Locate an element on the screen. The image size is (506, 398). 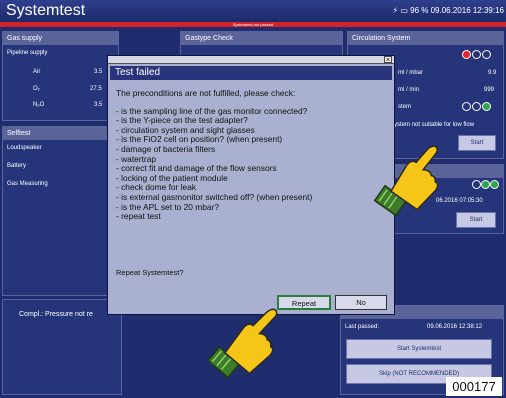
circ-value-1: 9.9 is located at coordinates (492, 73).